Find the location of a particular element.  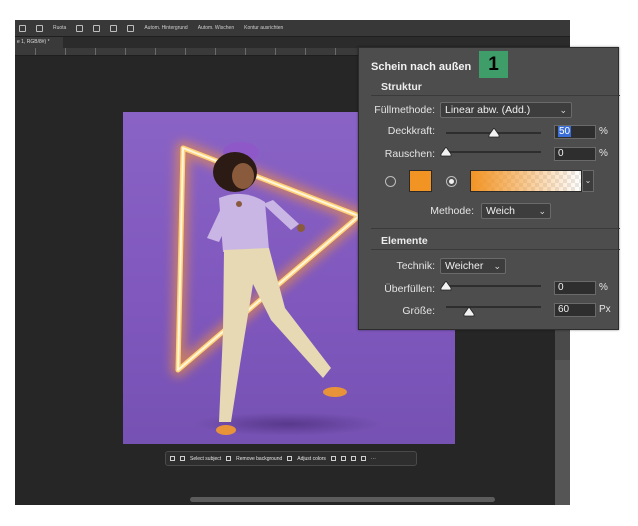

ueberfuellen-label: Überfüllen: is located at coordinates (409, 289).